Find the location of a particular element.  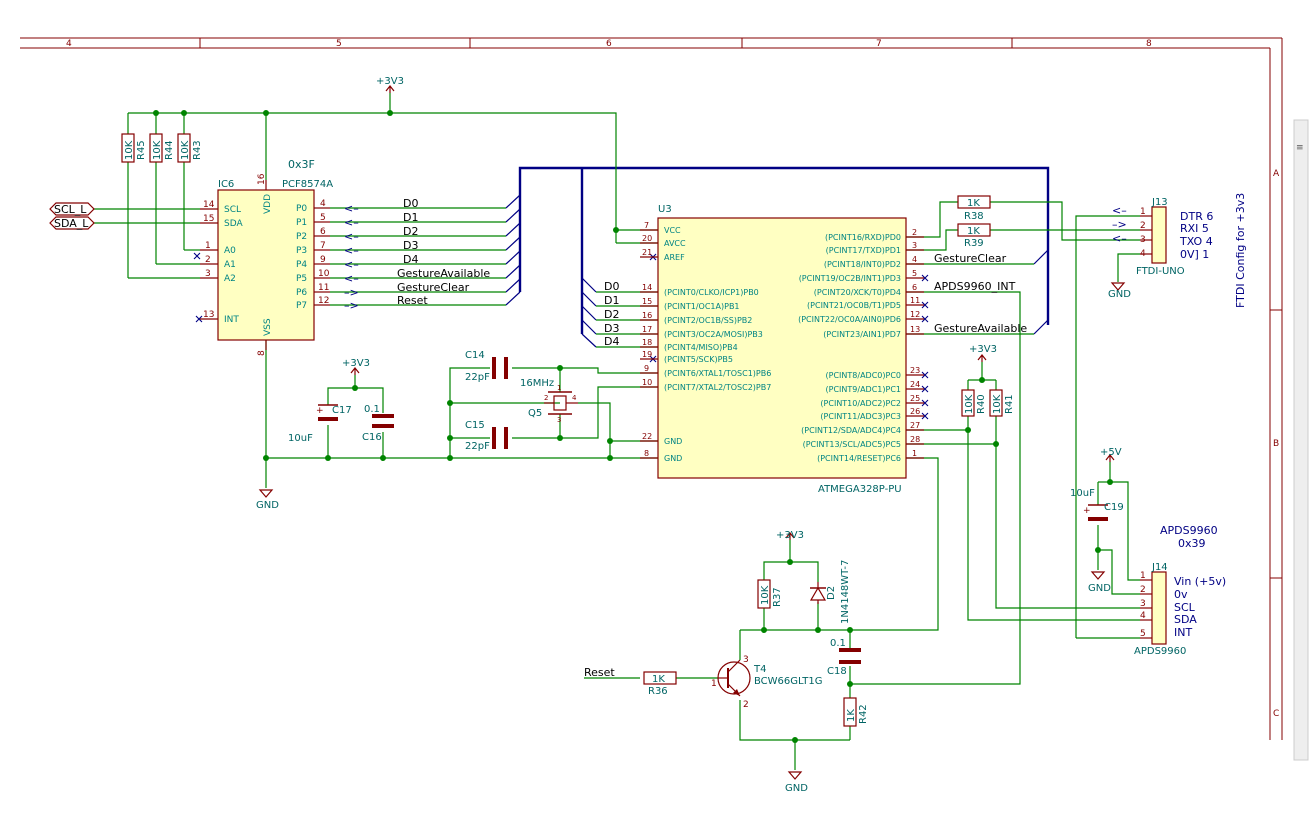

ic6-pin-p6: P6 is located at coordinates (301, 293).